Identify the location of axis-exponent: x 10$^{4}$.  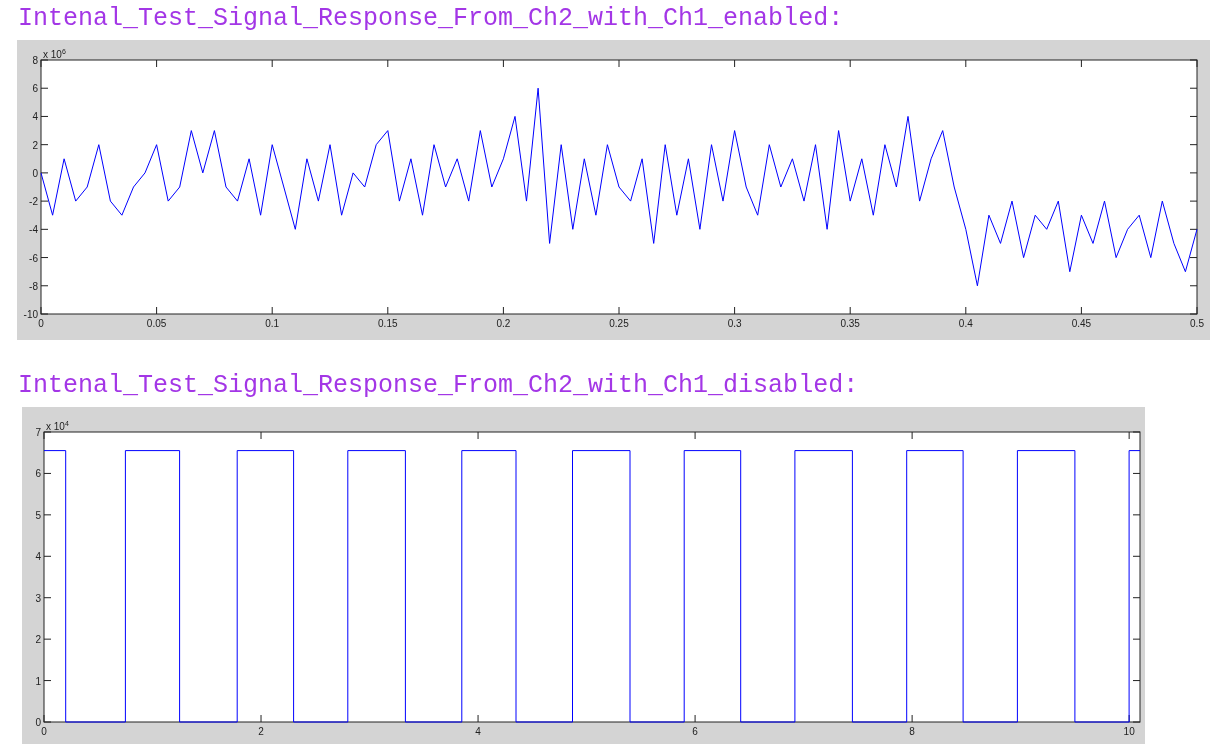
(57, 426).